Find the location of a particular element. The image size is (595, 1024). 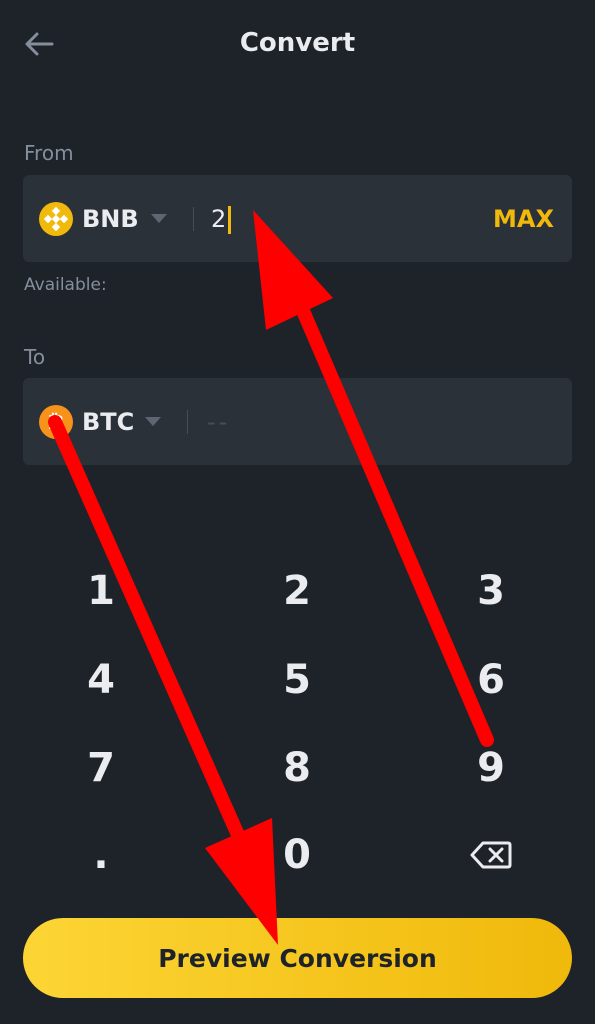

available-balance: Available: is located at coordinates (65, 285).